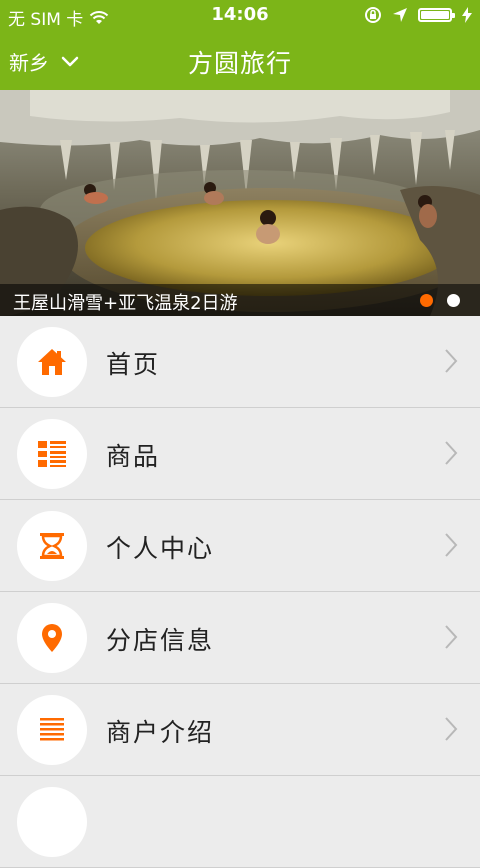 This screenshot has width=480, height=868. I want to click on lines-icon, so click(52, 729).